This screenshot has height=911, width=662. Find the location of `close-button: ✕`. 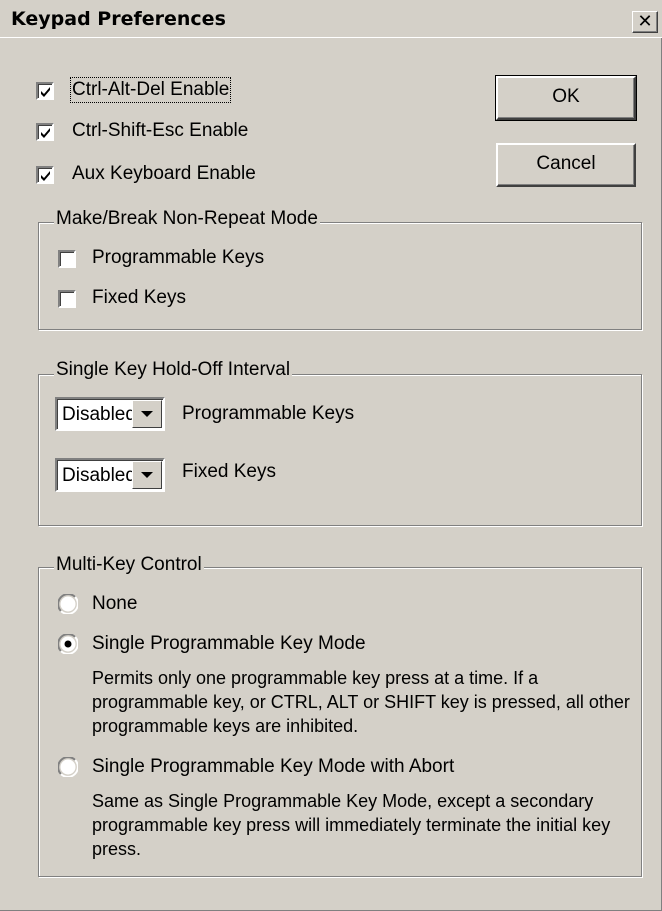

close-button: ✕ is located at coordinates (645, 22).